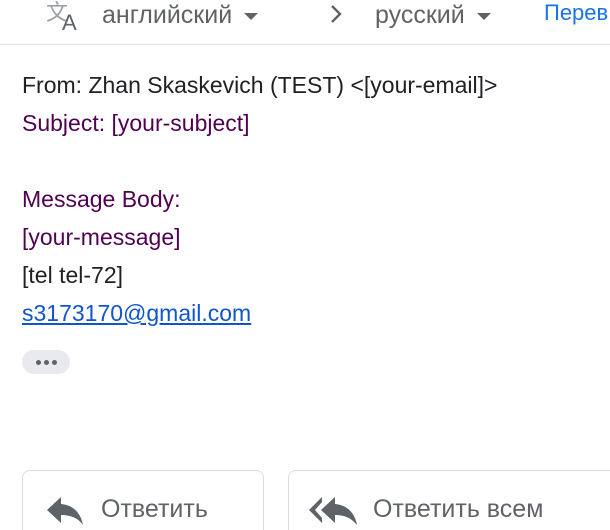  I want to click on reply-all-button: Ответить всем, so click(449, 500).